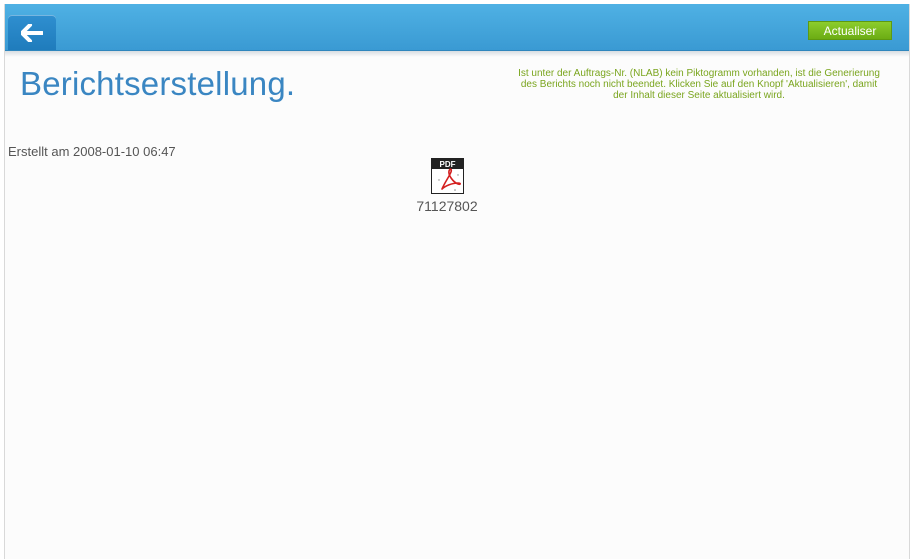 This screenshot has width=913, height=559. Describe the element at coordinates (447, 206) in the screenshot. I see `report-number: 71127802` at that location.